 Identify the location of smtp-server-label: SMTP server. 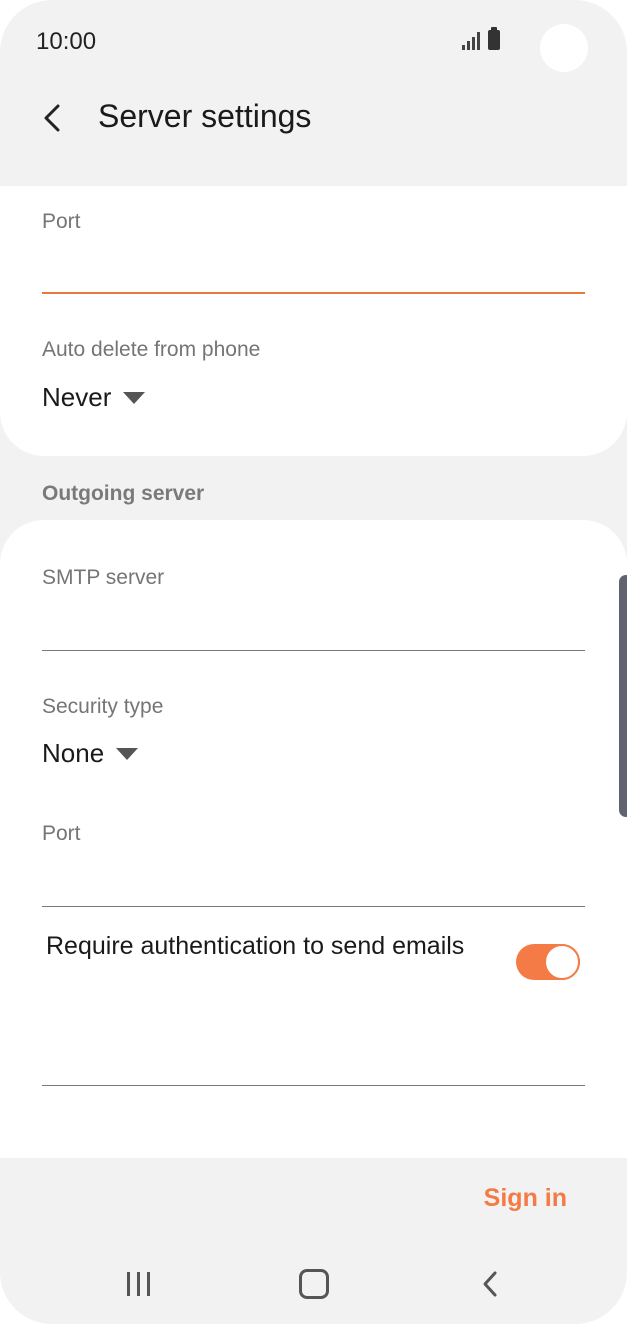
(103, 577).